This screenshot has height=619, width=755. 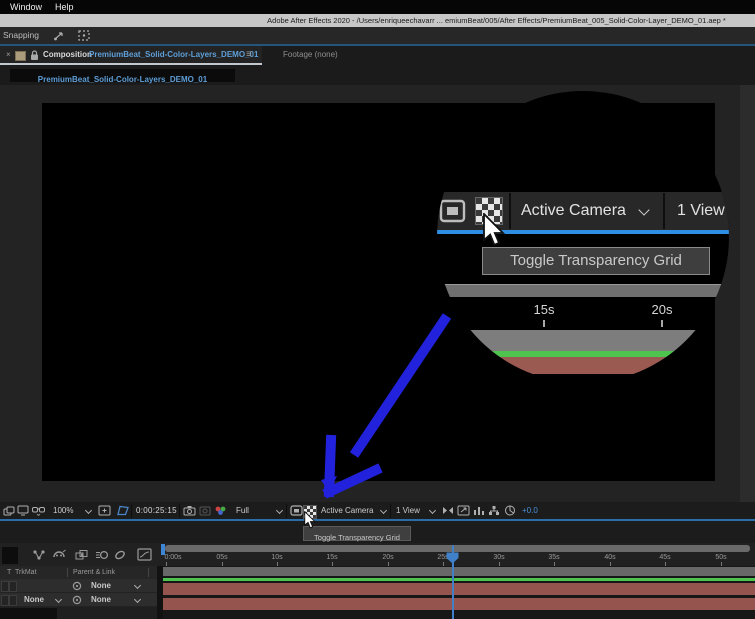 What do you see at coordinates (499, 557) in the screenshot?
I see `ruler-label: 30s` at bounding box center [499, 557].